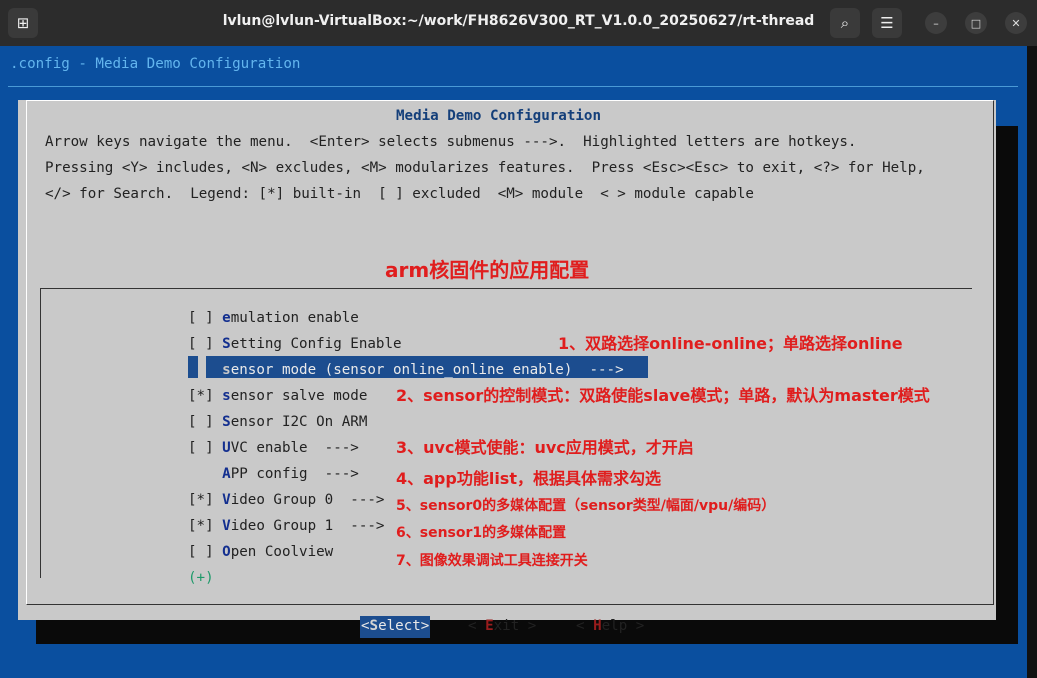 This screenshot has width=1037, height=678. What do you see at coordinates (365, 626) in the screenshot?
I see `select-bracket: <` at bounding box center [365, 626].